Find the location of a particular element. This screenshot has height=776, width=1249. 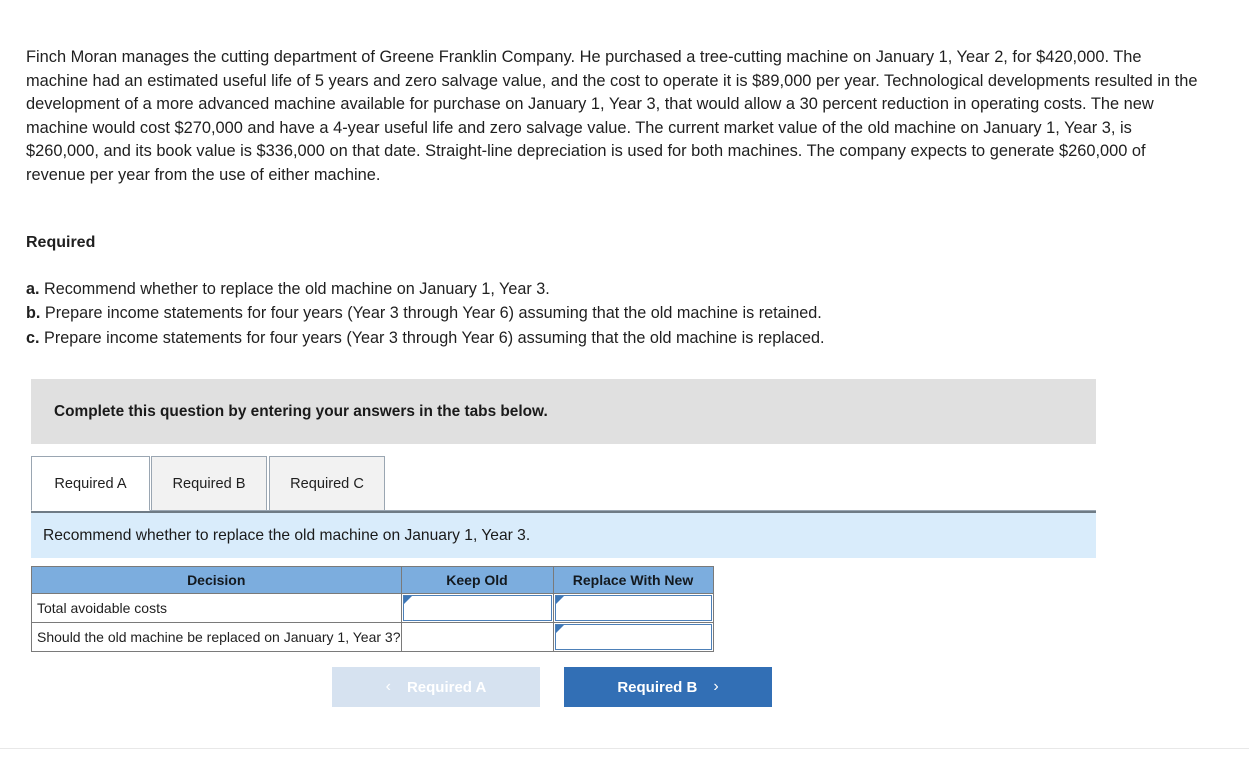

row-label-total-avoidable-costs: Total avoidable costs is located at coordinates (216, 608).